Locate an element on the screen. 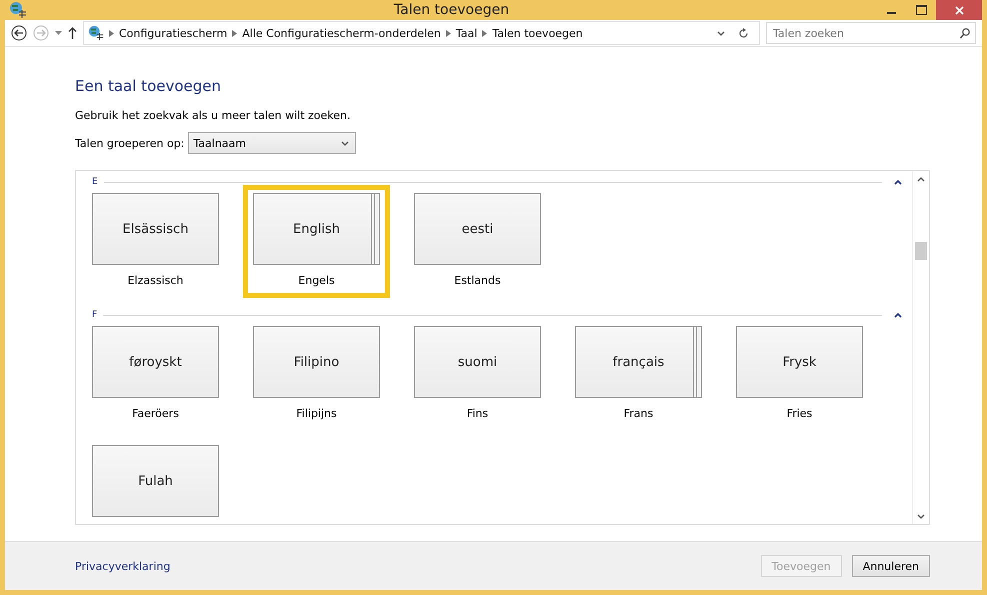 The image size is (987, 595). language-option: Frysk Fries is located at coordinates (799, 374).